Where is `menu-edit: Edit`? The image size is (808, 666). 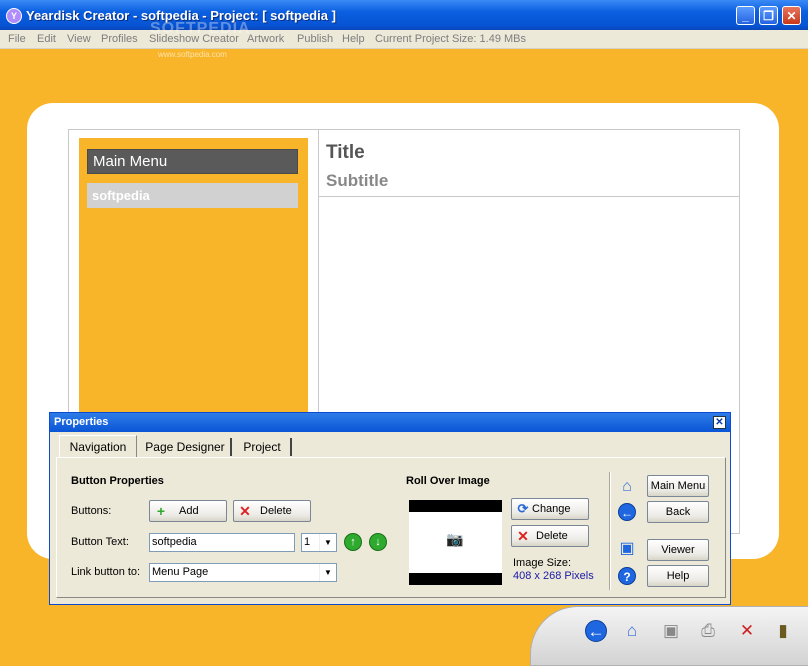 menu-edit: Edit is located at coordinates (46, 39).